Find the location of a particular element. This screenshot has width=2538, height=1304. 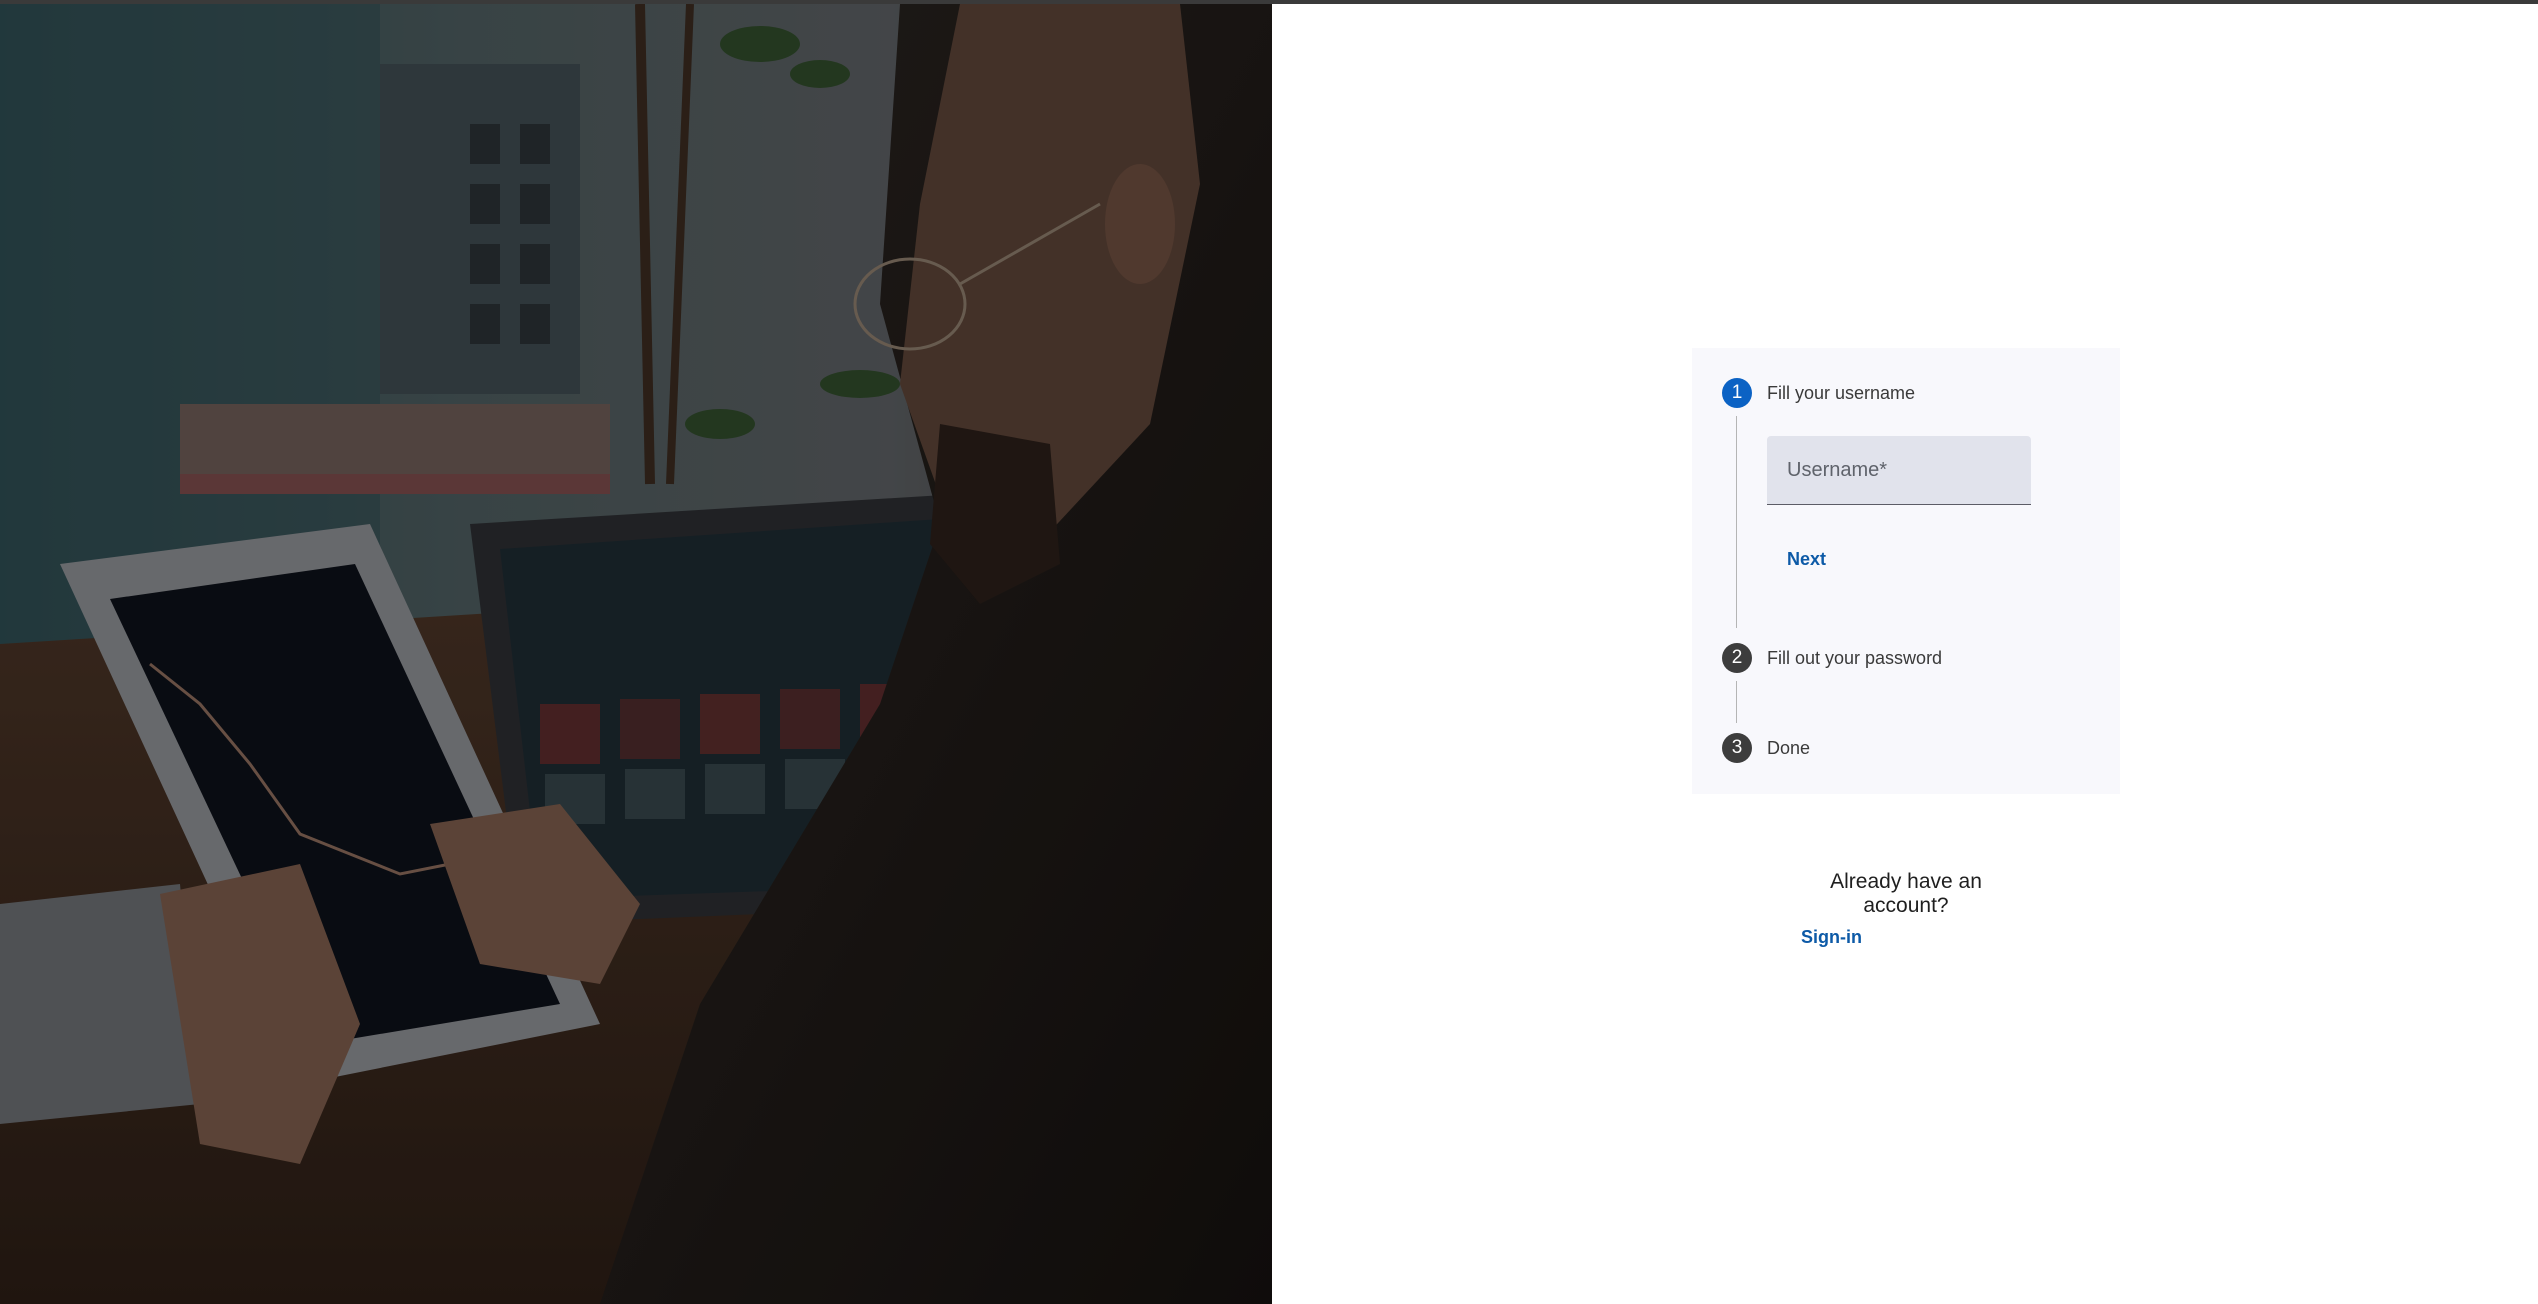

account-prompt: Already have an account? is located at coordinates (1906, 893).